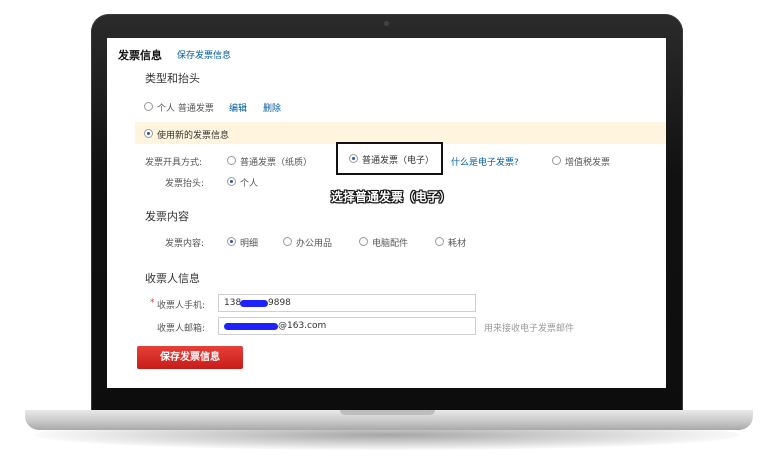  What do you see at coordinates (347, 326) in the screenshot?
I see `receiver-email-input: @163.com` at bounding box center [347, 326].